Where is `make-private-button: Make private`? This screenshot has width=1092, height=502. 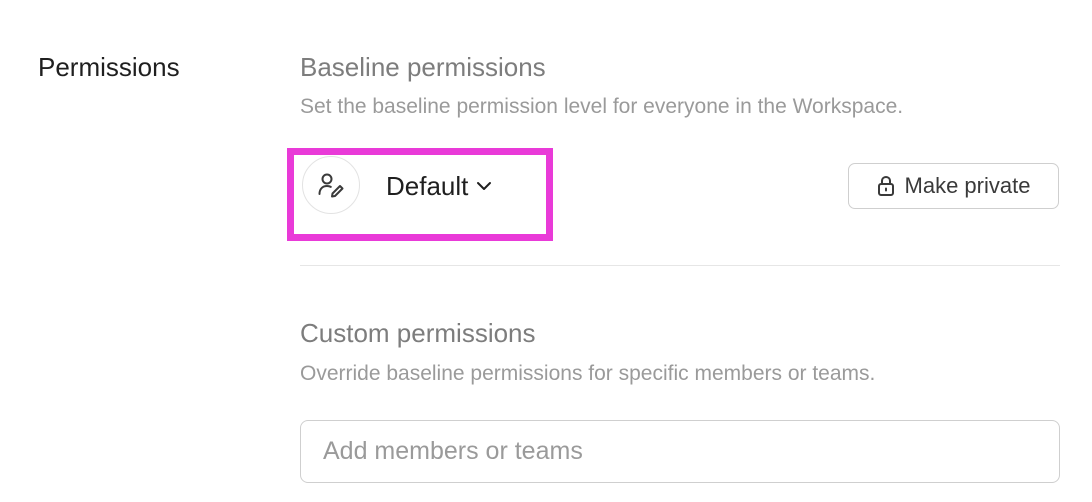
make-private-button: Make private is located at coordinates (953, 186).